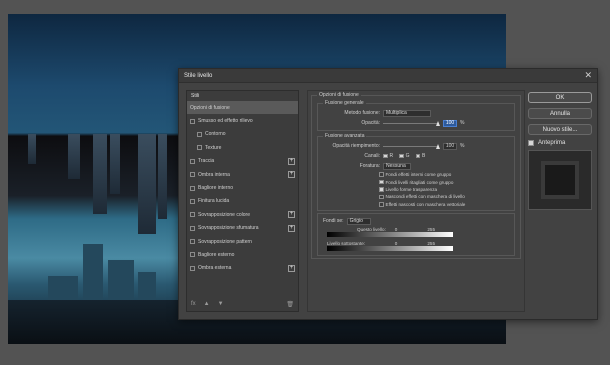  I want to click on advanced-option: Fondi livelli ritagliati come gruppo, so click(416, 181).